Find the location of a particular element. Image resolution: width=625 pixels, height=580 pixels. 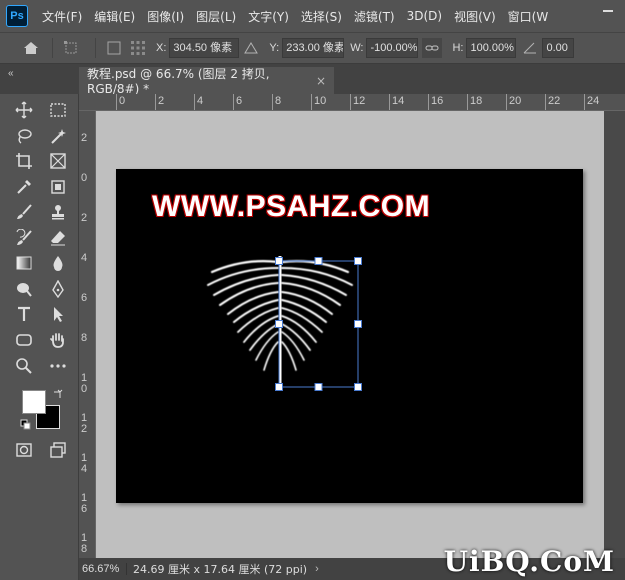

document-size-info: 24.69 厘米 x 17.64 厘米 (72 ppi) is located at coordinates (220, 569).